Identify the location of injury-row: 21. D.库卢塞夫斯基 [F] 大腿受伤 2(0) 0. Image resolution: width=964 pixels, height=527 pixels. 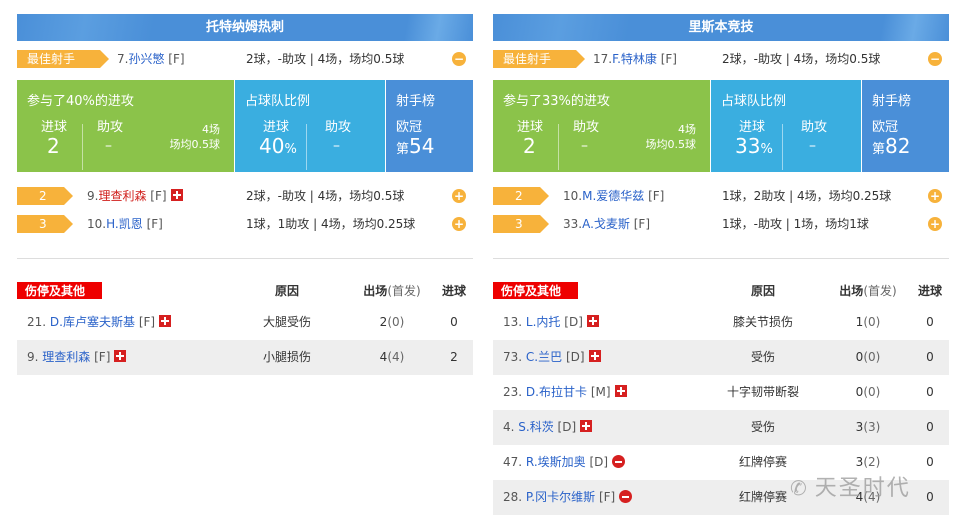
(245, 322).